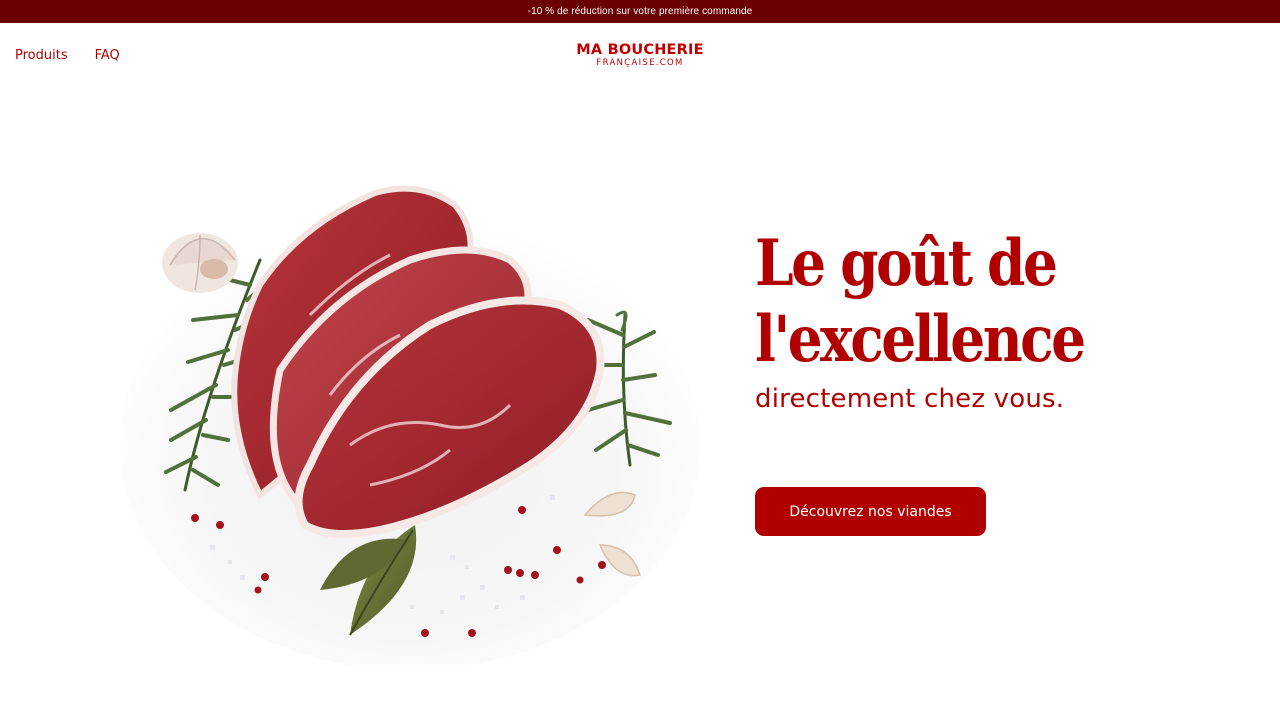  I want to click on hero-headline: Le goût de l'excellence, so click(970, 302).